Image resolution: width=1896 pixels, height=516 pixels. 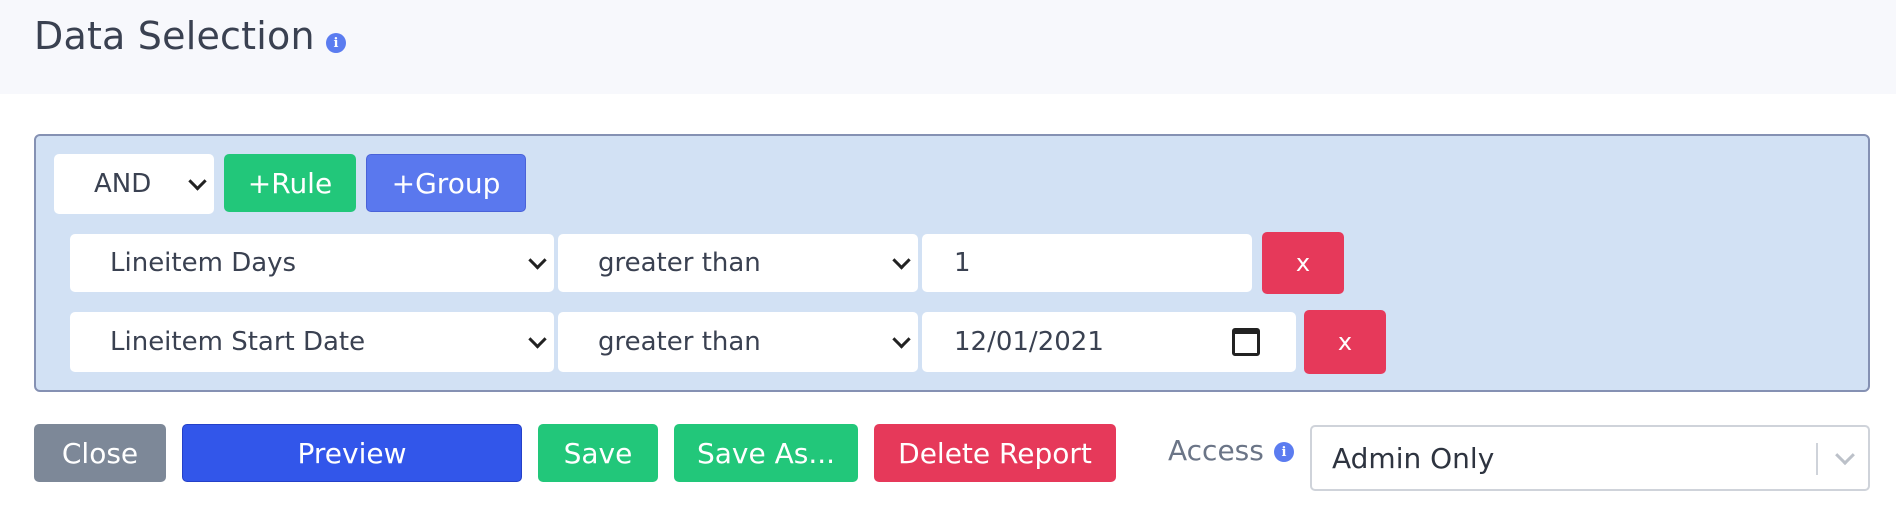 I want to click on rule-field-select: Lineitem Start Date, so click(x=312, y=342).